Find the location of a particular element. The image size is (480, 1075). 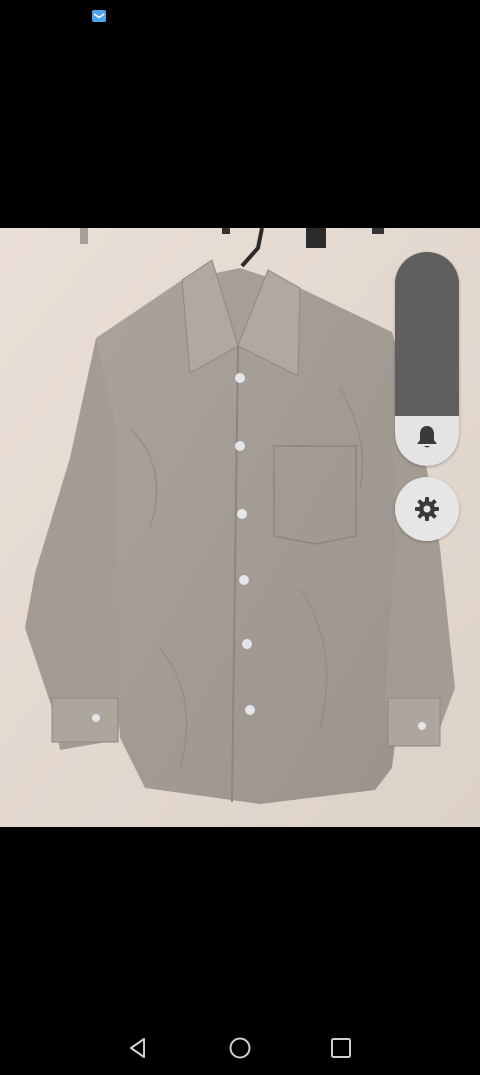

navigation-bar is located at coordinates (240, 1047).